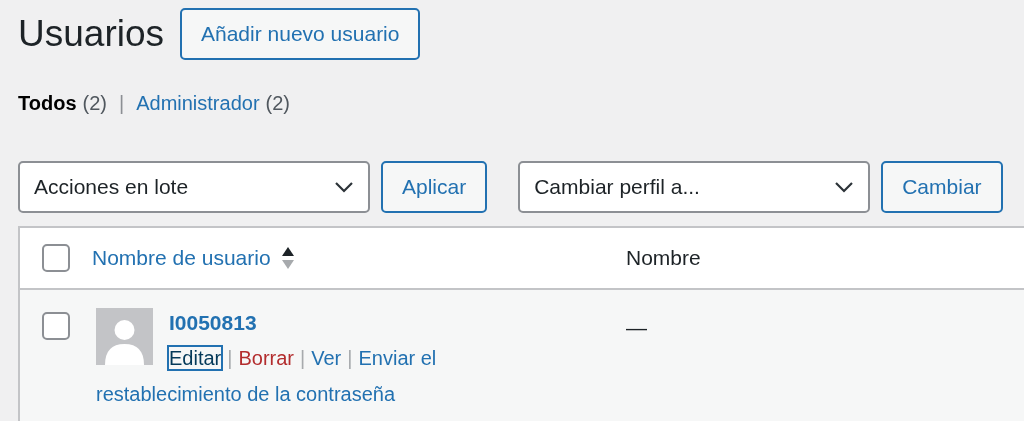 The height and width of the screenshot is (421, 1024). Describe the element at coordinates (194, 187) in the screenshot. I see `bulk-actions-select: Acciones en lote` at that location.